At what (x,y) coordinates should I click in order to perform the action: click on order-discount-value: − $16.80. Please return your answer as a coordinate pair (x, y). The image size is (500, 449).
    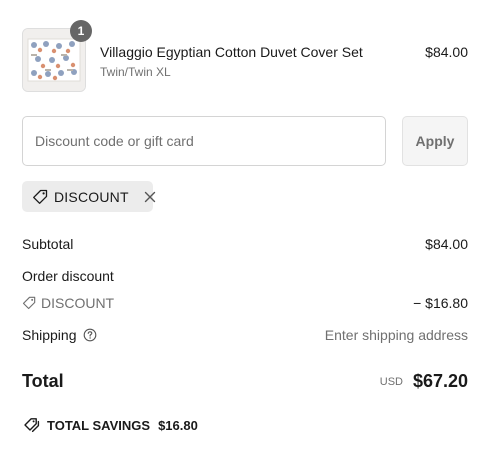
    Looking at the image, I should click on (440, 303).